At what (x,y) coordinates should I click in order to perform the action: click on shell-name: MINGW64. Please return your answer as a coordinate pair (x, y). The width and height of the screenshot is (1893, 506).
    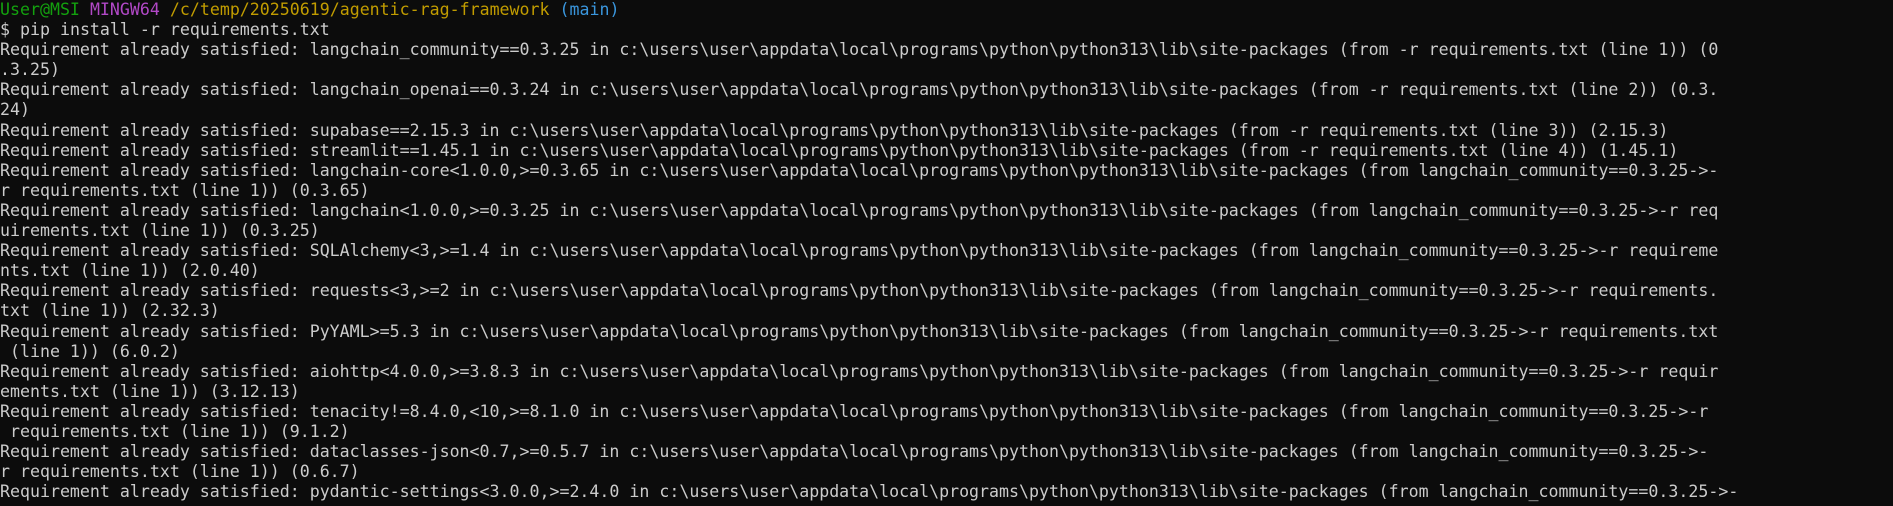
    Looking at the image, I should click on (124, 9).